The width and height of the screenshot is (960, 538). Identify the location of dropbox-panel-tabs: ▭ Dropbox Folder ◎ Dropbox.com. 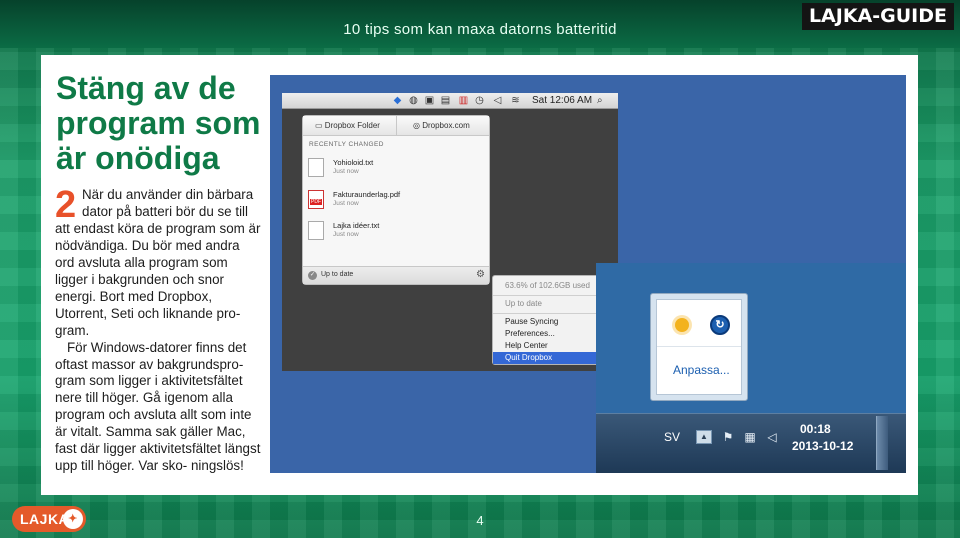
(396, 126).